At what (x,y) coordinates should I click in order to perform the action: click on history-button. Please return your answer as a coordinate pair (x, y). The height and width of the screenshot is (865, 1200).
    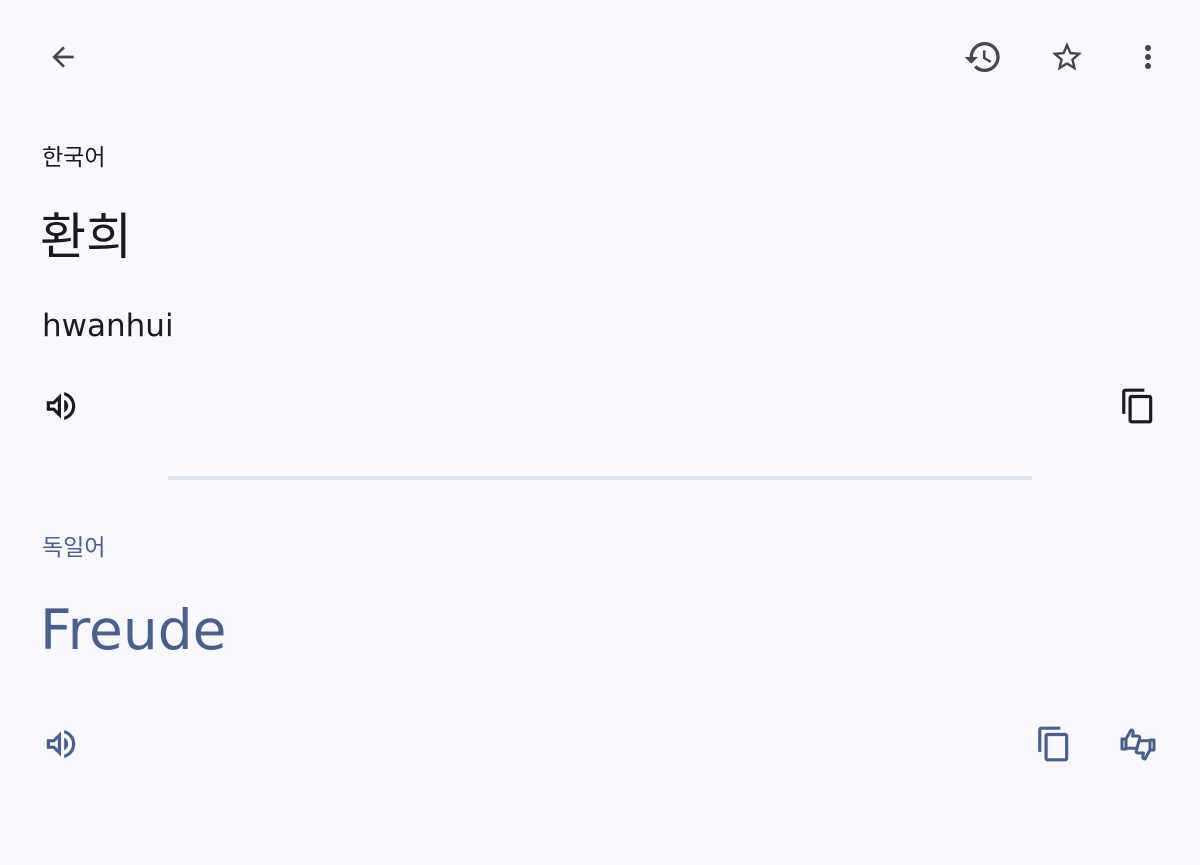
    Looking at the image, I should click on (983, 57).